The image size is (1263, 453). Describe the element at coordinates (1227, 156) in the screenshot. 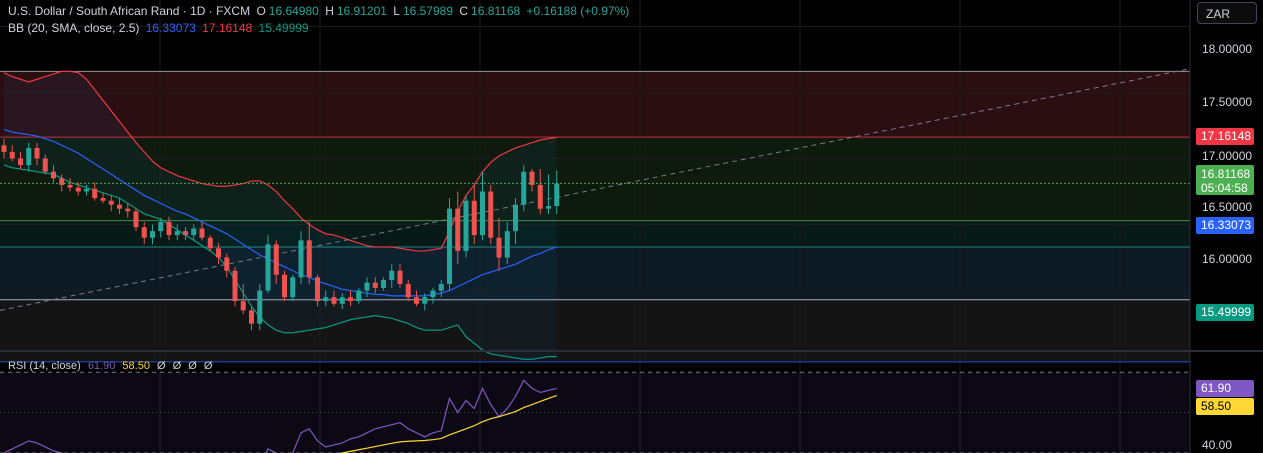

I see `price-tick: 17.00000` at that location.